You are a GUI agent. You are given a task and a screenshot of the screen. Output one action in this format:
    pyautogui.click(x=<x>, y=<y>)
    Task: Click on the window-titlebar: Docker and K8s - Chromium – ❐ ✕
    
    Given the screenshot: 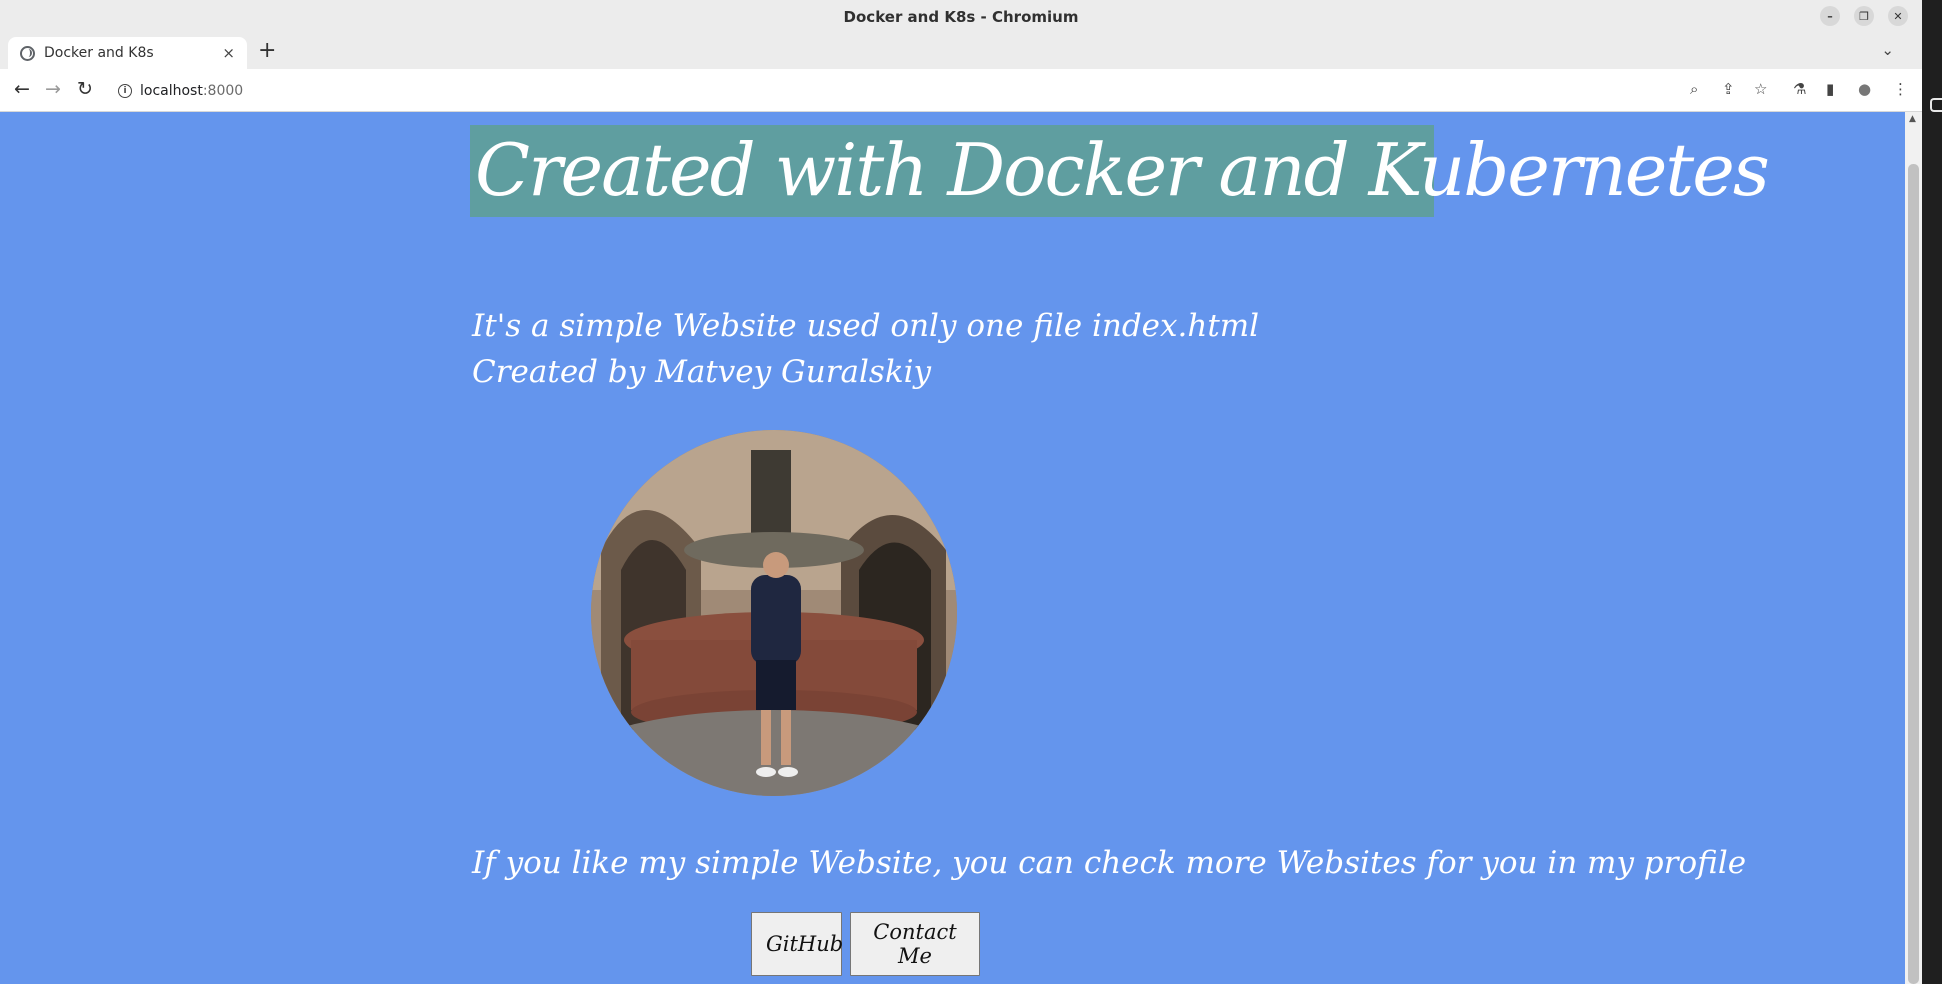 What is the action you would take?
    pyautogui.click(x=961, y=16)
    